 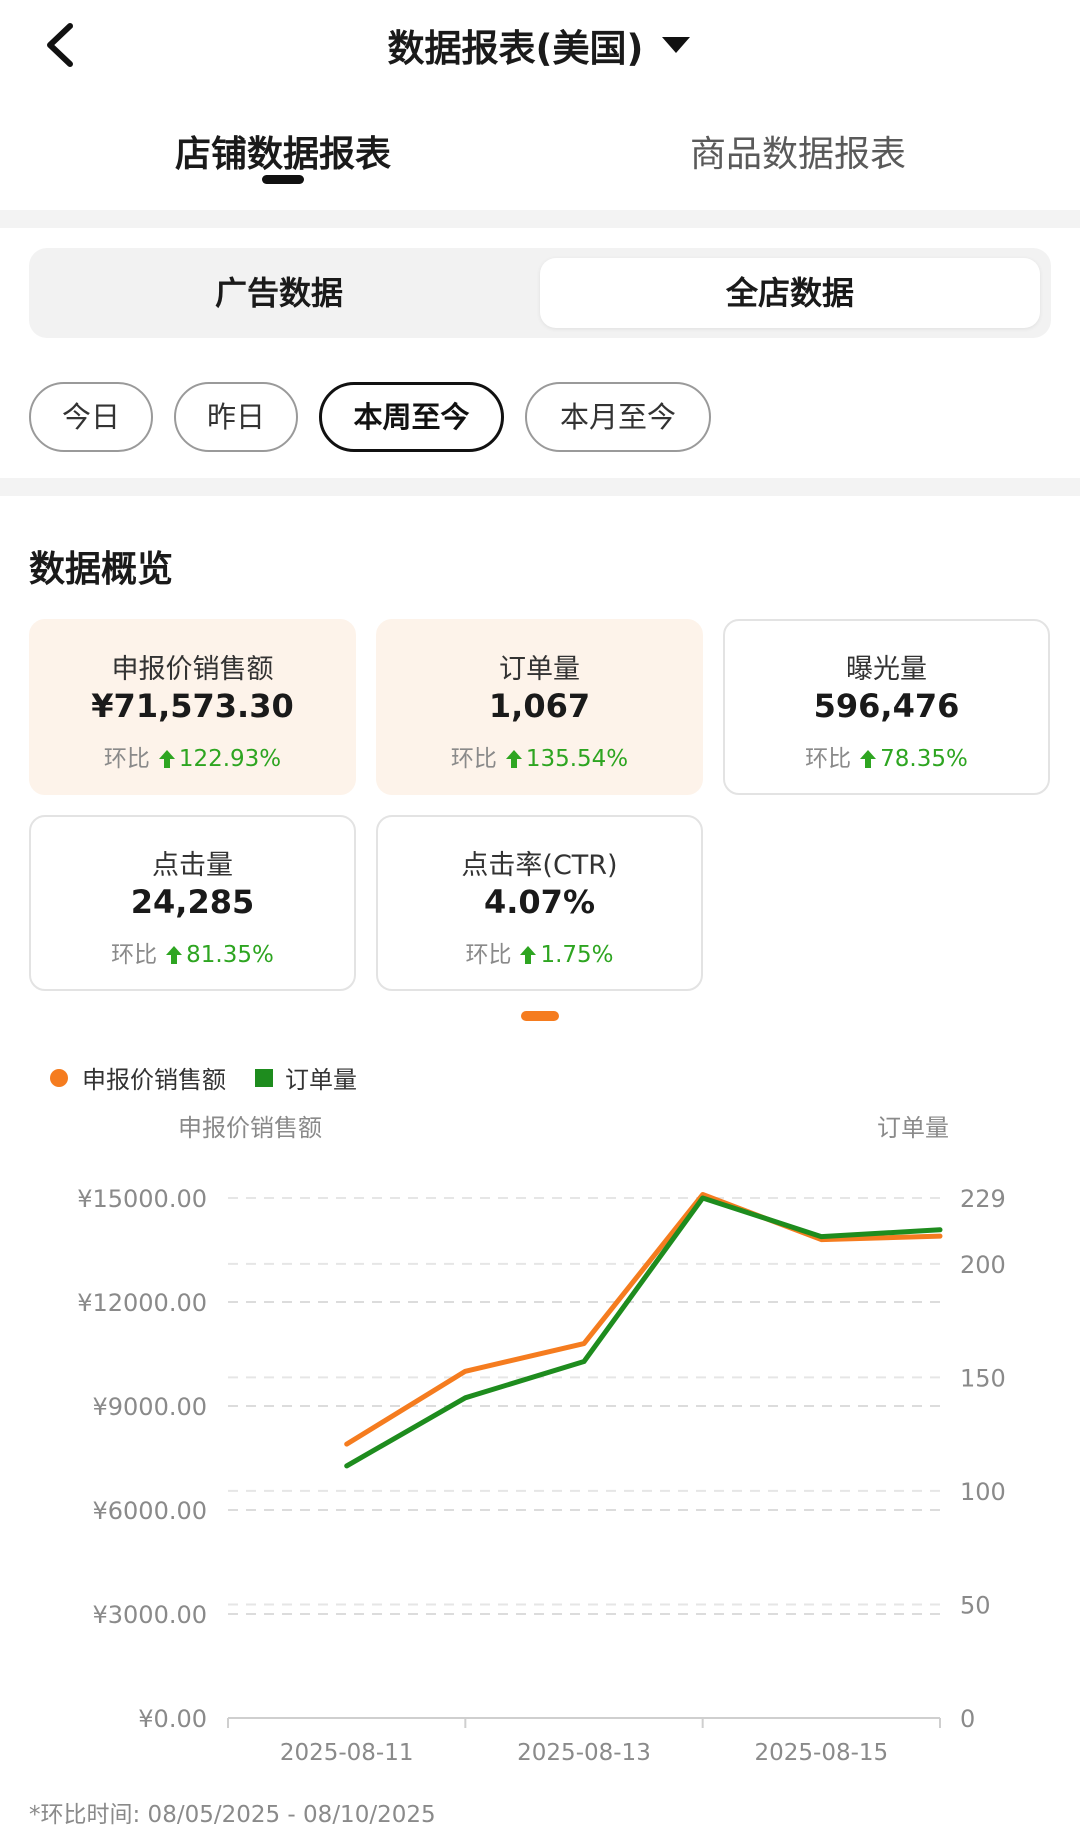 What do you see at coordinates (149, 1407) in the screenshot?
I see `left-tick-label: ¥9000.00` at bounding box center [149, 1407].